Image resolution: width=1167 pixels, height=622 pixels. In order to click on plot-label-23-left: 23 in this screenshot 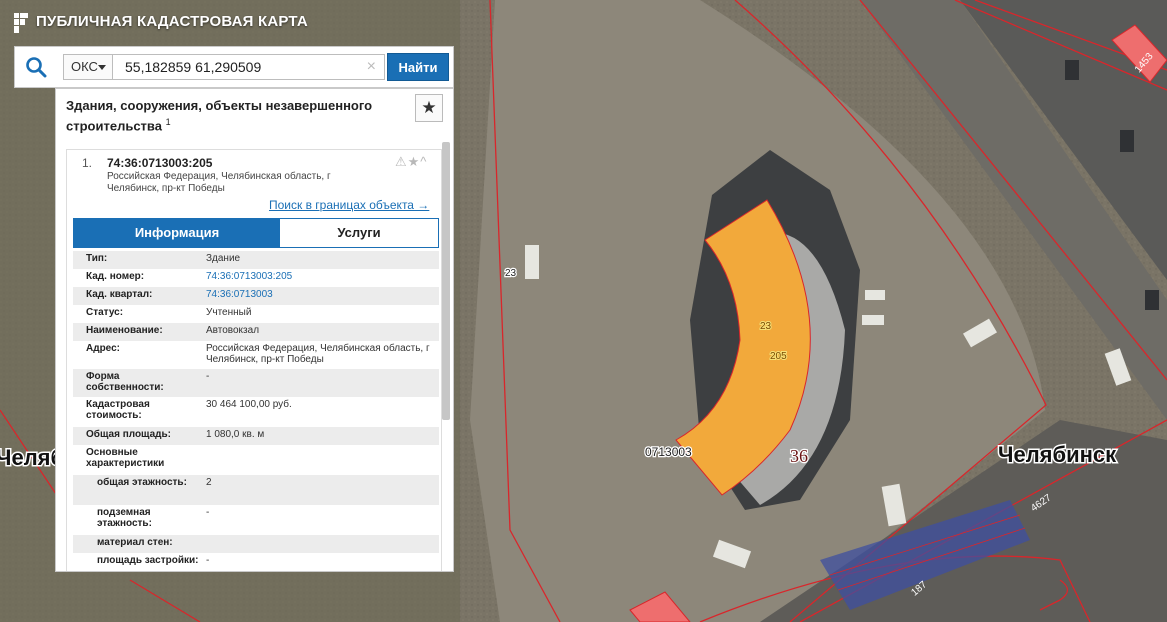, I will do `click(511, 273)`.